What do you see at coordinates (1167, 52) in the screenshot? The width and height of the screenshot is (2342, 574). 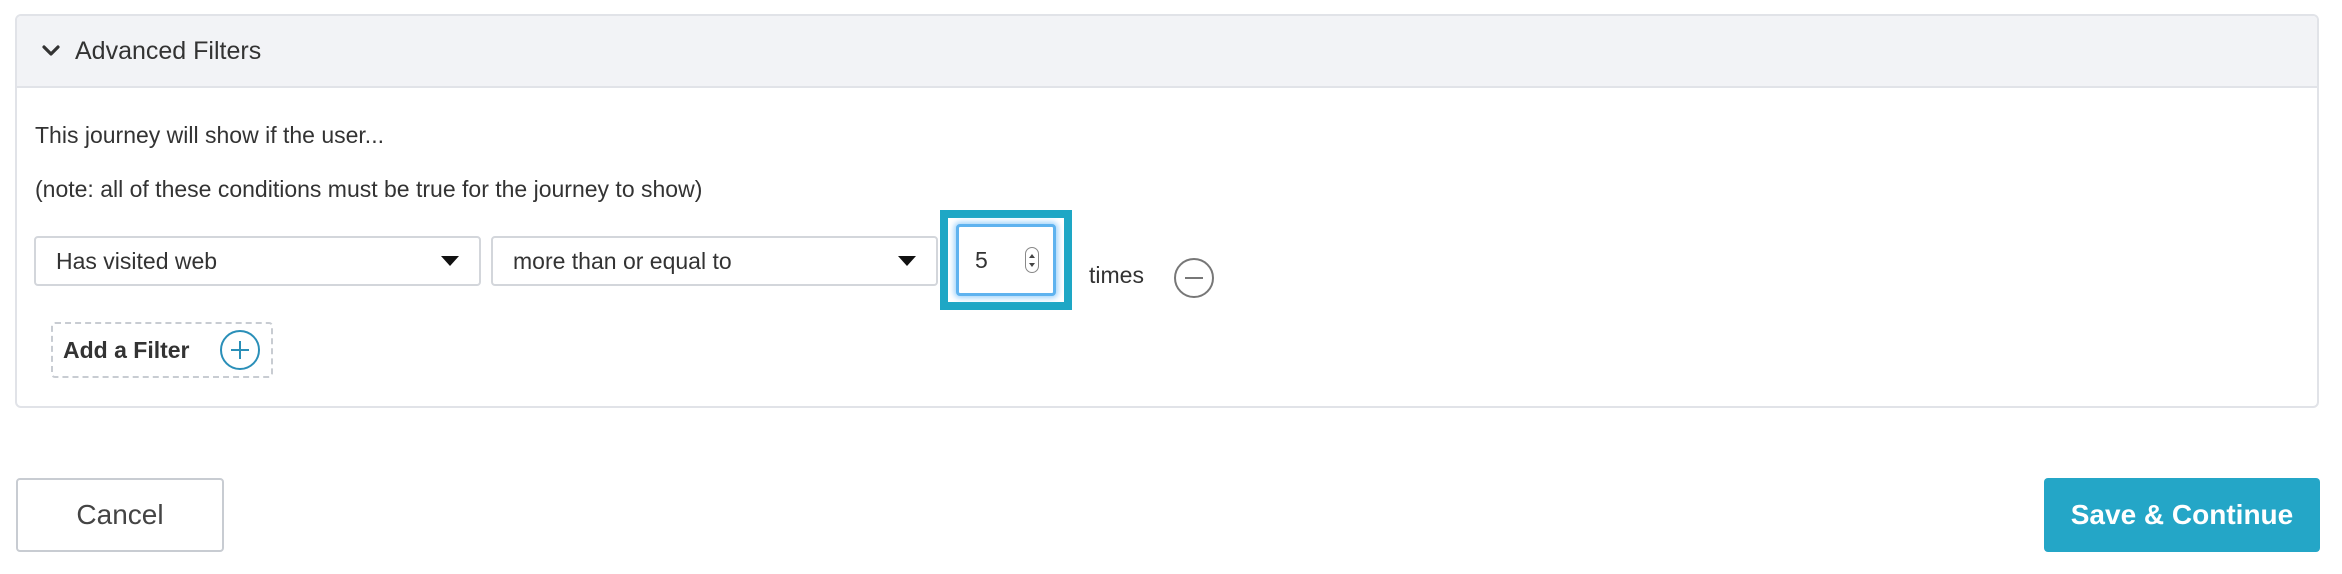 I see `advanced-filters-header: Advanced Filters` at bounding box center [1167, 52].